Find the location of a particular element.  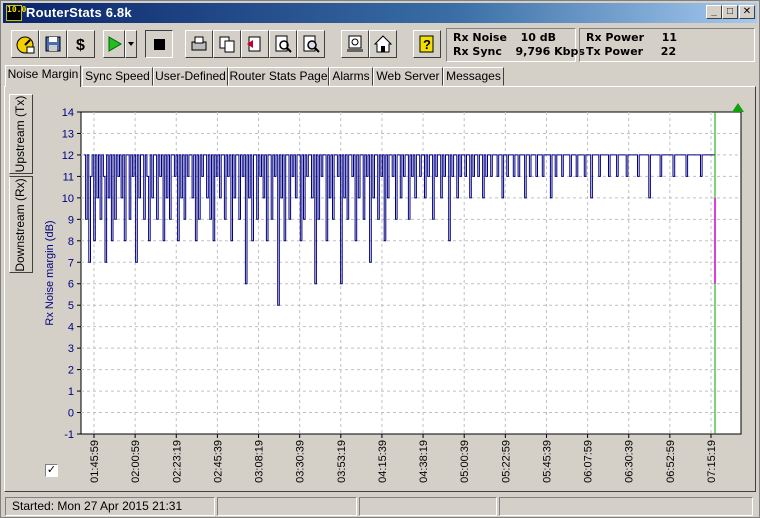

x-tick-label: 04:15:39 is located at coordinates (383, 461).